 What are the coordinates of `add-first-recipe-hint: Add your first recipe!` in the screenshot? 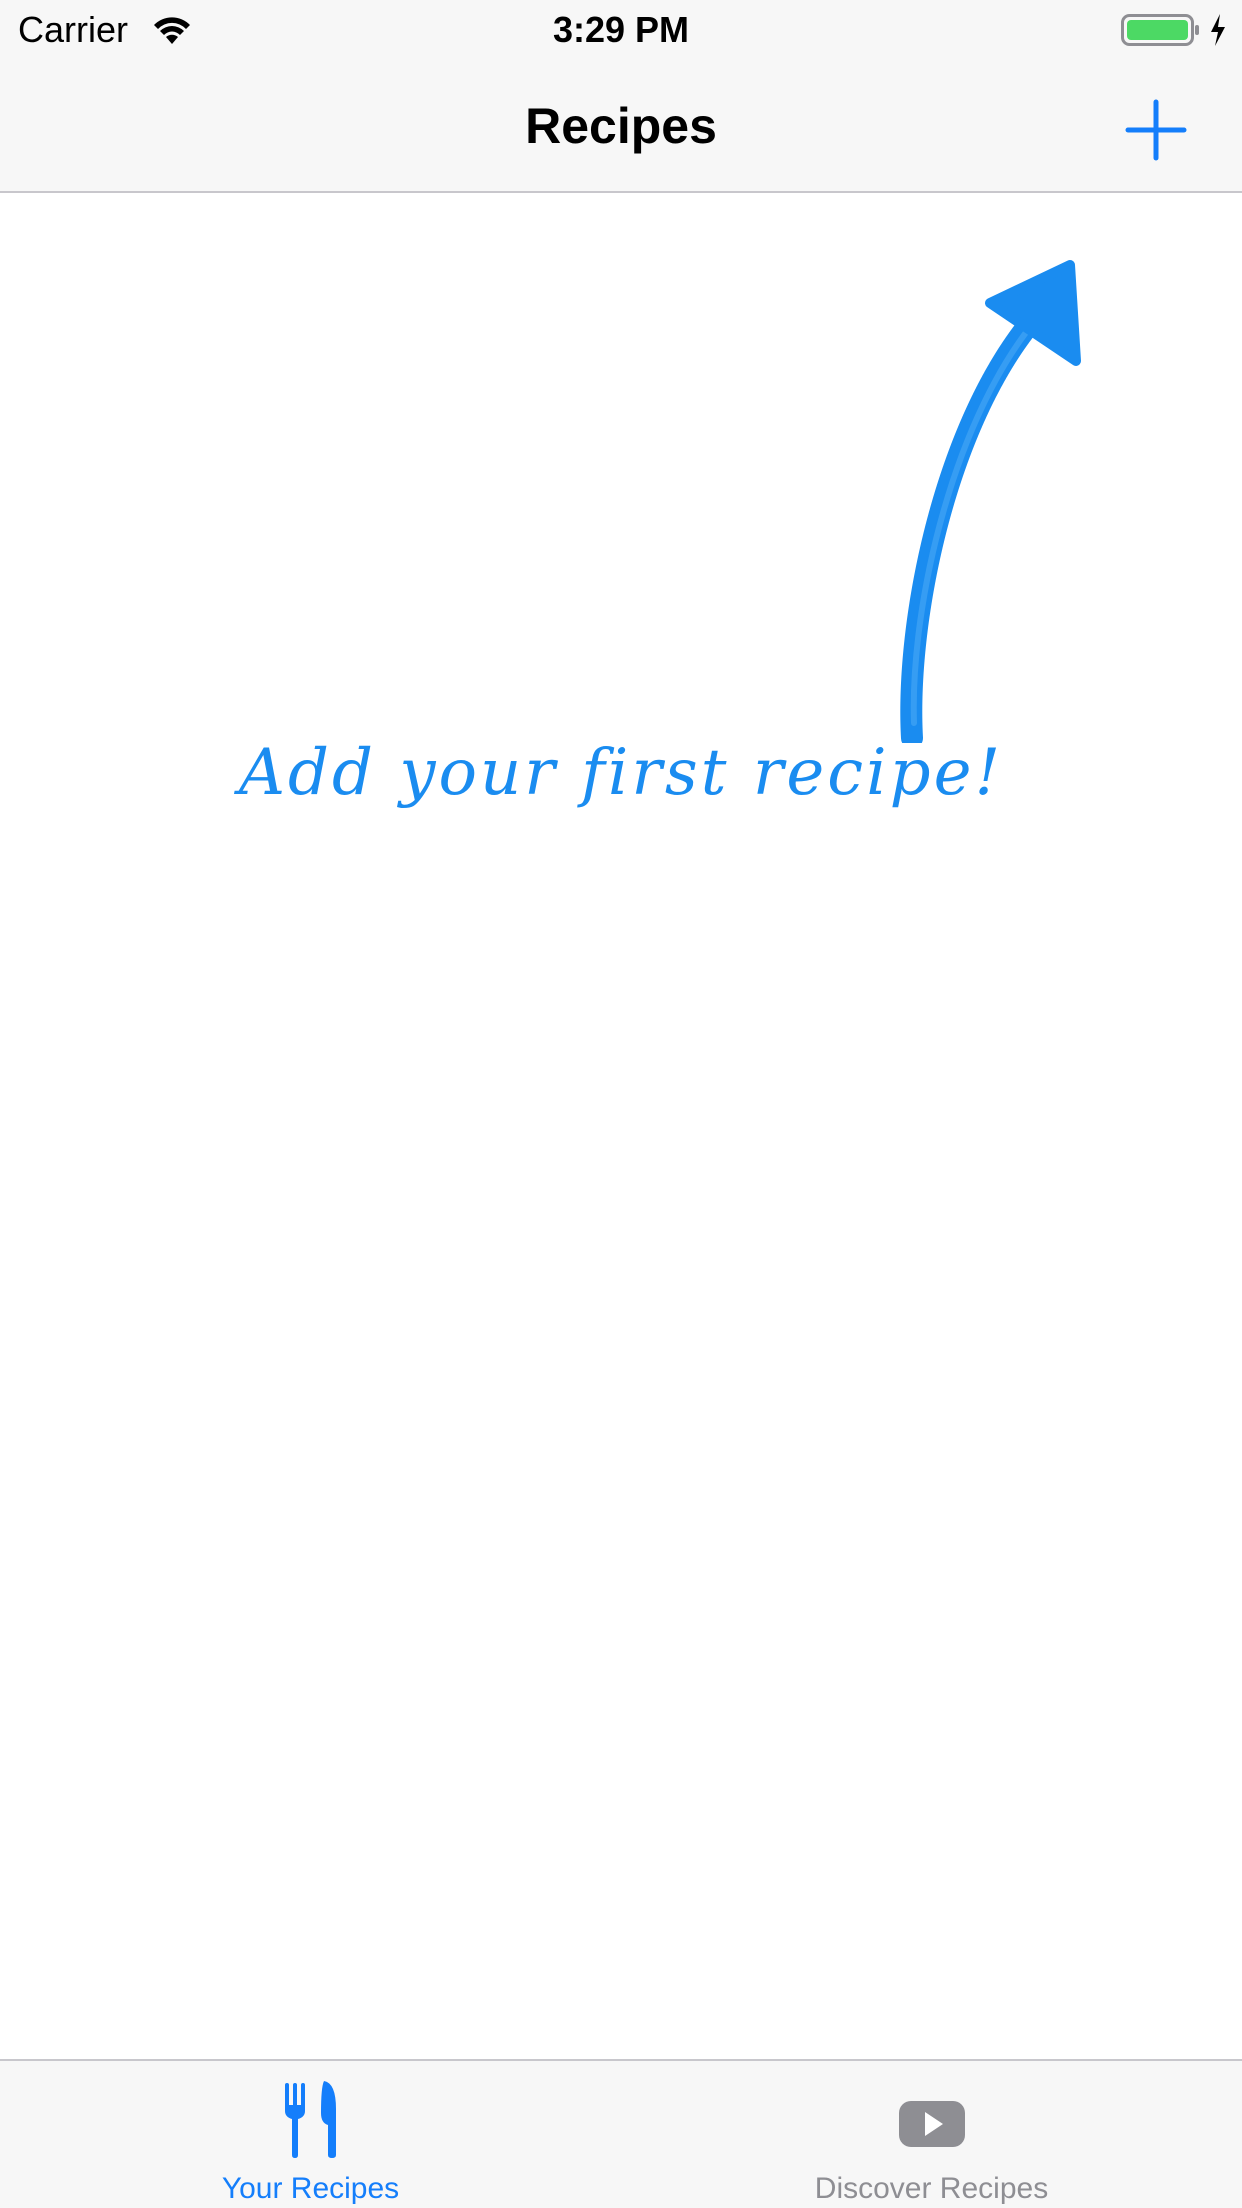 It's located at (621, 773).